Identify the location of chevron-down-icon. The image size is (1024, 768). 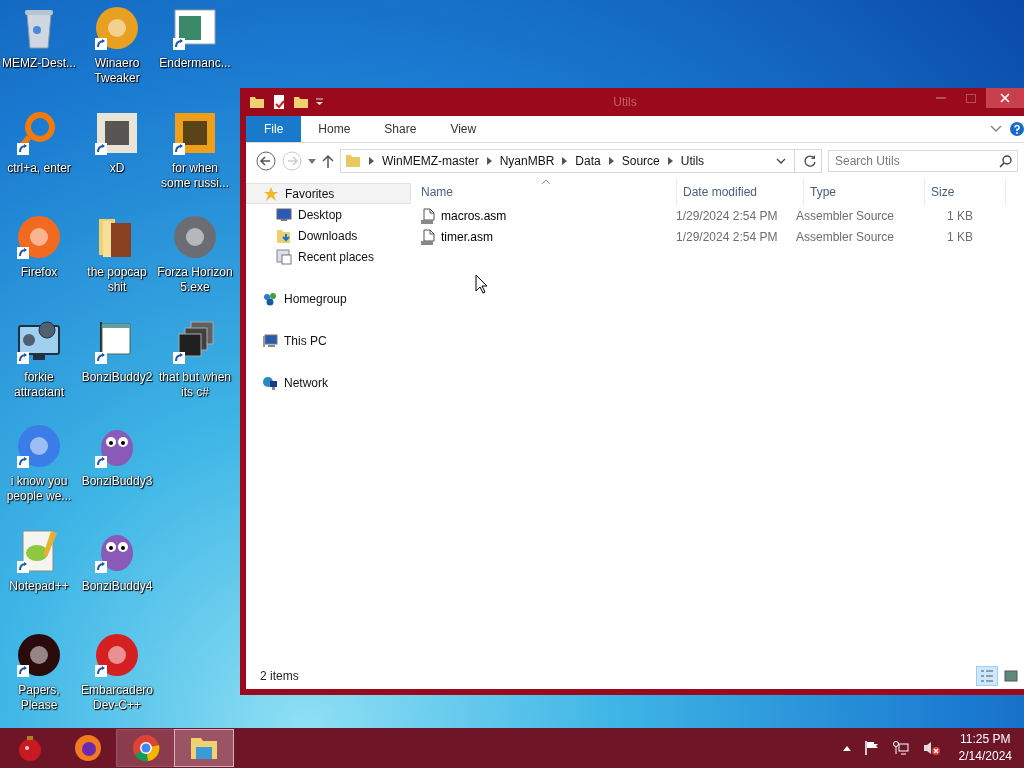
(781, 161).